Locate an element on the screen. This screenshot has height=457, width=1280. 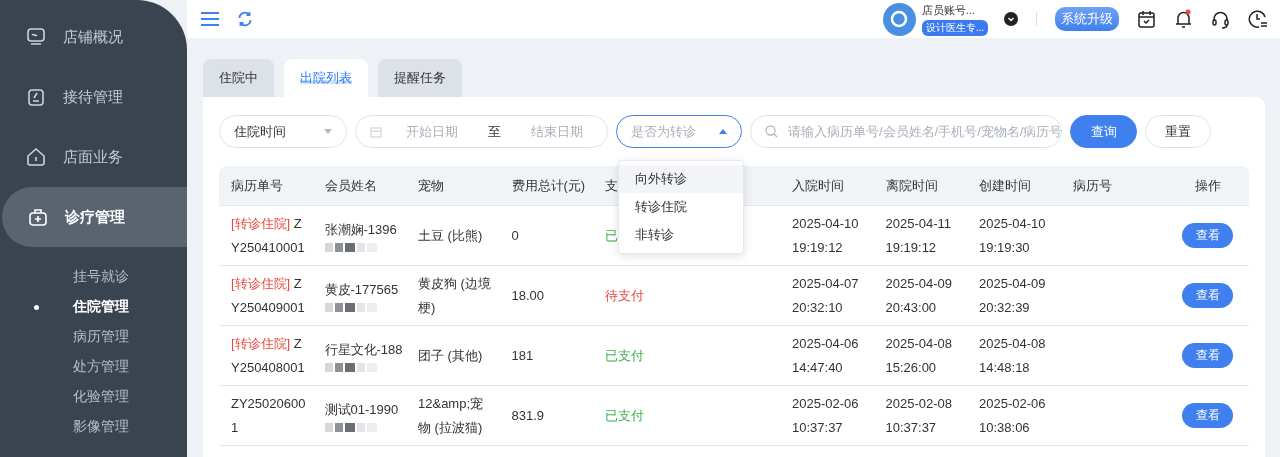
table-cell-text: [转诊住院] ZY250408001 is located at coordinates (268, 355).